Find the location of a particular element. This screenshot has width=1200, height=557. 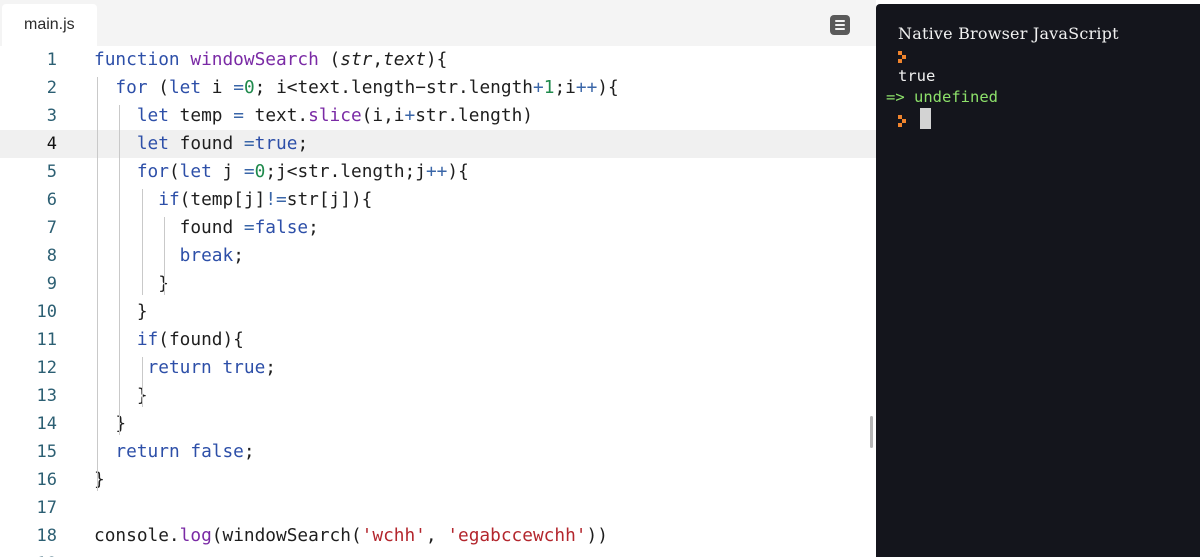

code-token: false is located at coordinates (281, 227).